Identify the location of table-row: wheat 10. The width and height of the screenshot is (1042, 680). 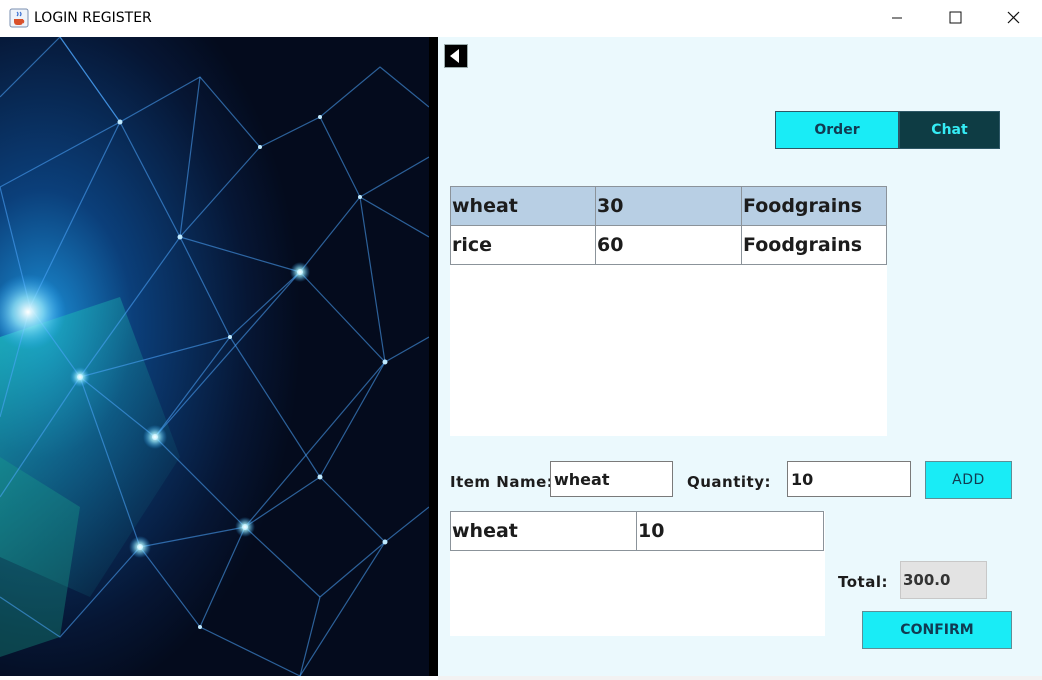
(637, 531).